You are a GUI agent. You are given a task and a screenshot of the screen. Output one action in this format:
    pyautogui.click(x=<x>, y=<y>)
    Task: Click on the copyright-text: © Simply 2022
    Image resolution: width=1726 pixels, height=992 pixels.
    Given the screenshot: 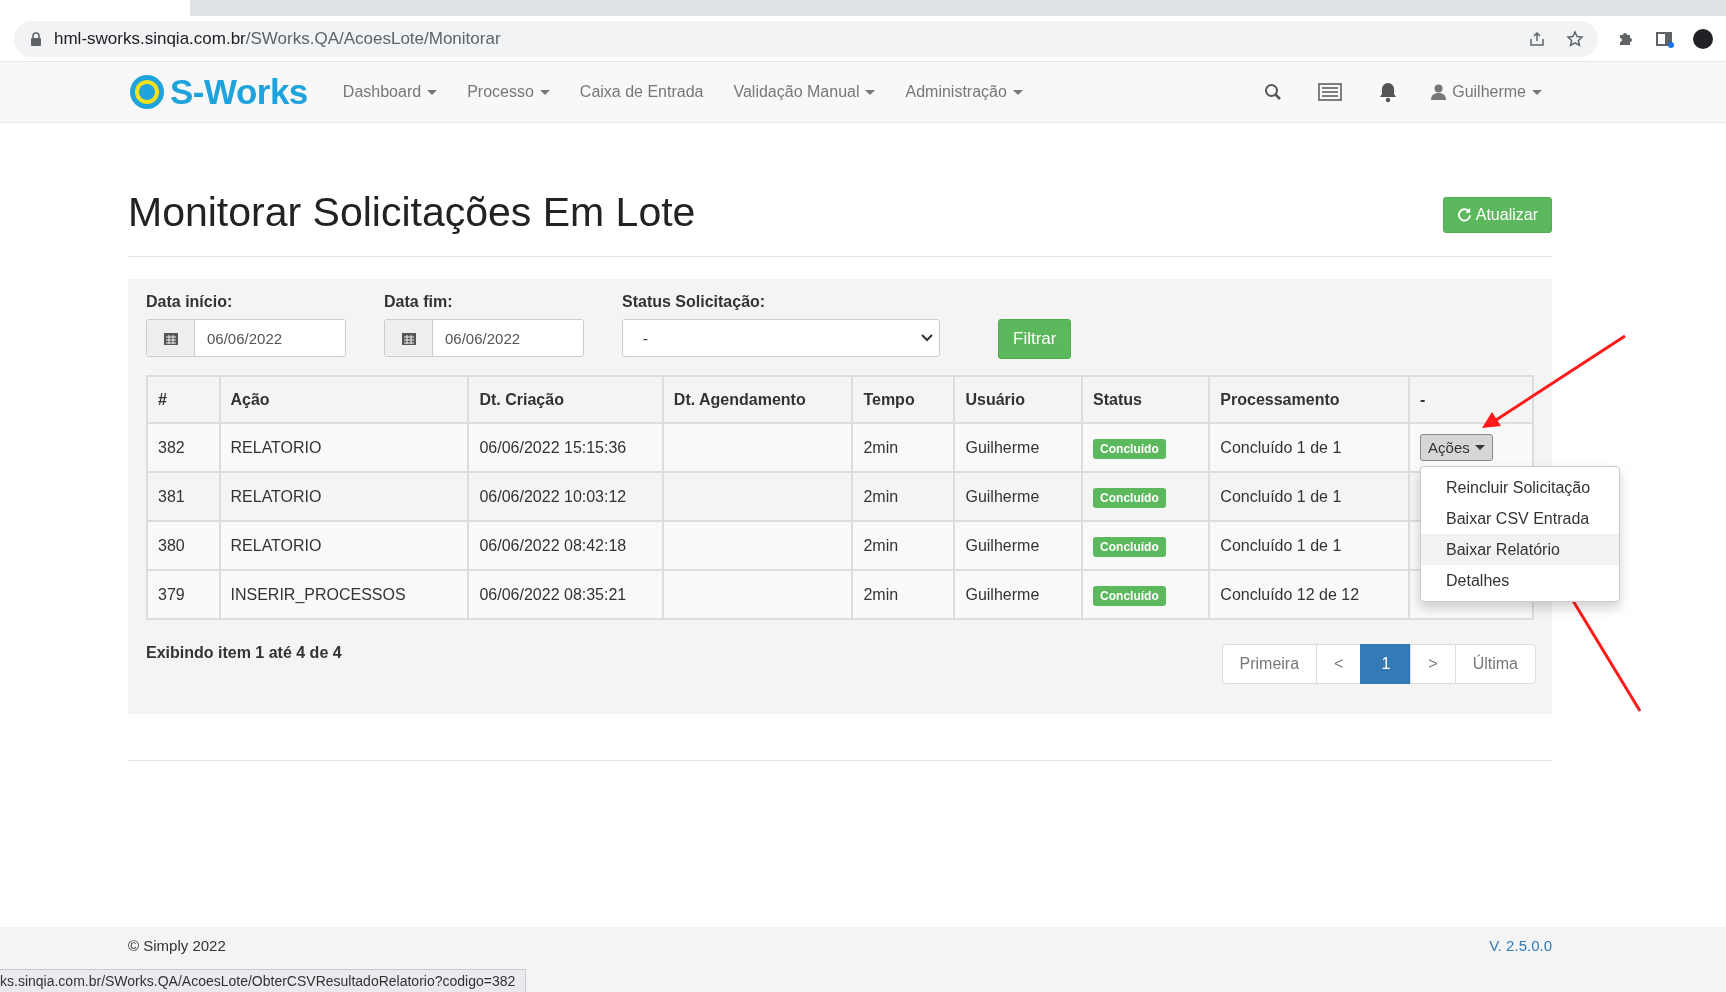 What is the action you would take?
    pyautogui.click(x=177, y=945)
    